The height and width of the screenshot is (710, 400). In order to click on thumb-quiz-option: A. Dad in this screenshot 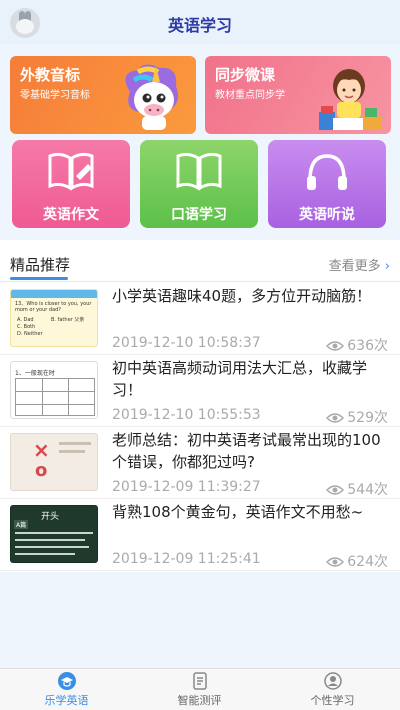, I will do `click(25, 320)`.